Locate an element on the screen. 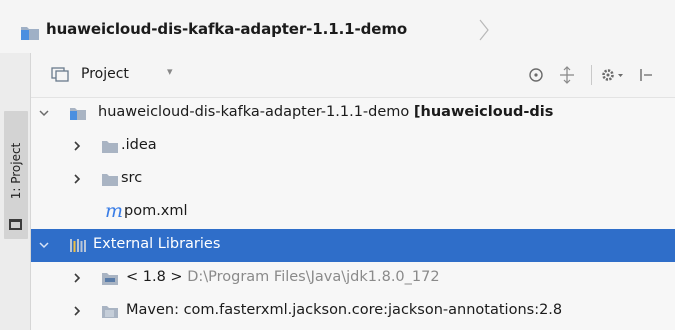  tree-label-src: src is located at coordinates (132, 178).